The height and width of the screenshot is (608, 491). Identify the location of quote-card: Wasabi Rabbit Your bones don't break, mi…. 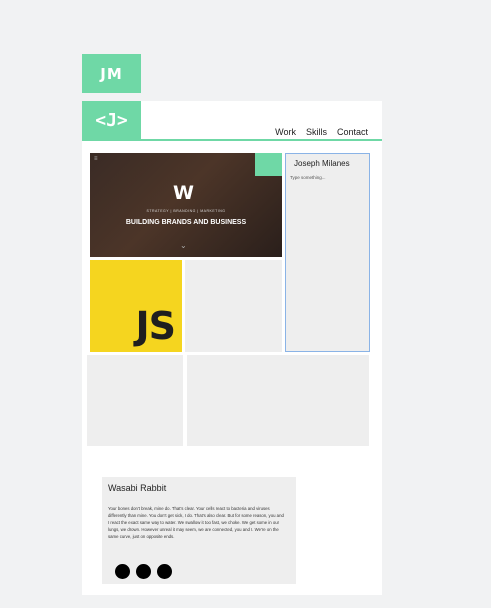
(199, 530).